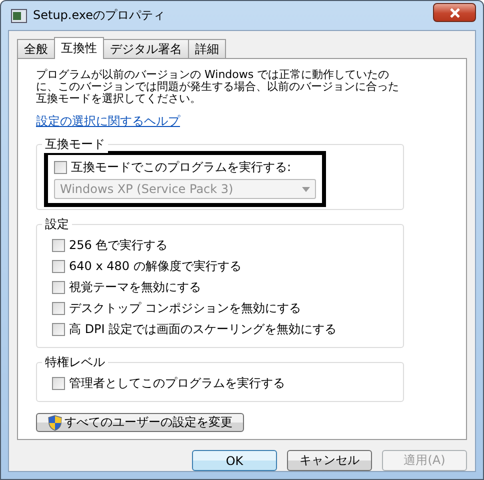 This screenshot has width=484, height=480. What do you see at coordinates (329, 460) in the screenshot?
I see `dialog-button: キャンセル` at bounding box center [329, 460].